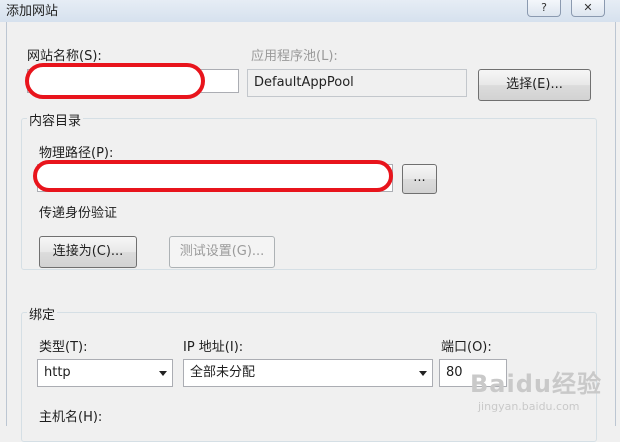 The image size is (620, 442). Describe the element at coordinates (76, 153) in the screenshot. I see `physical-path-label: 物理路径(P):` at that location.